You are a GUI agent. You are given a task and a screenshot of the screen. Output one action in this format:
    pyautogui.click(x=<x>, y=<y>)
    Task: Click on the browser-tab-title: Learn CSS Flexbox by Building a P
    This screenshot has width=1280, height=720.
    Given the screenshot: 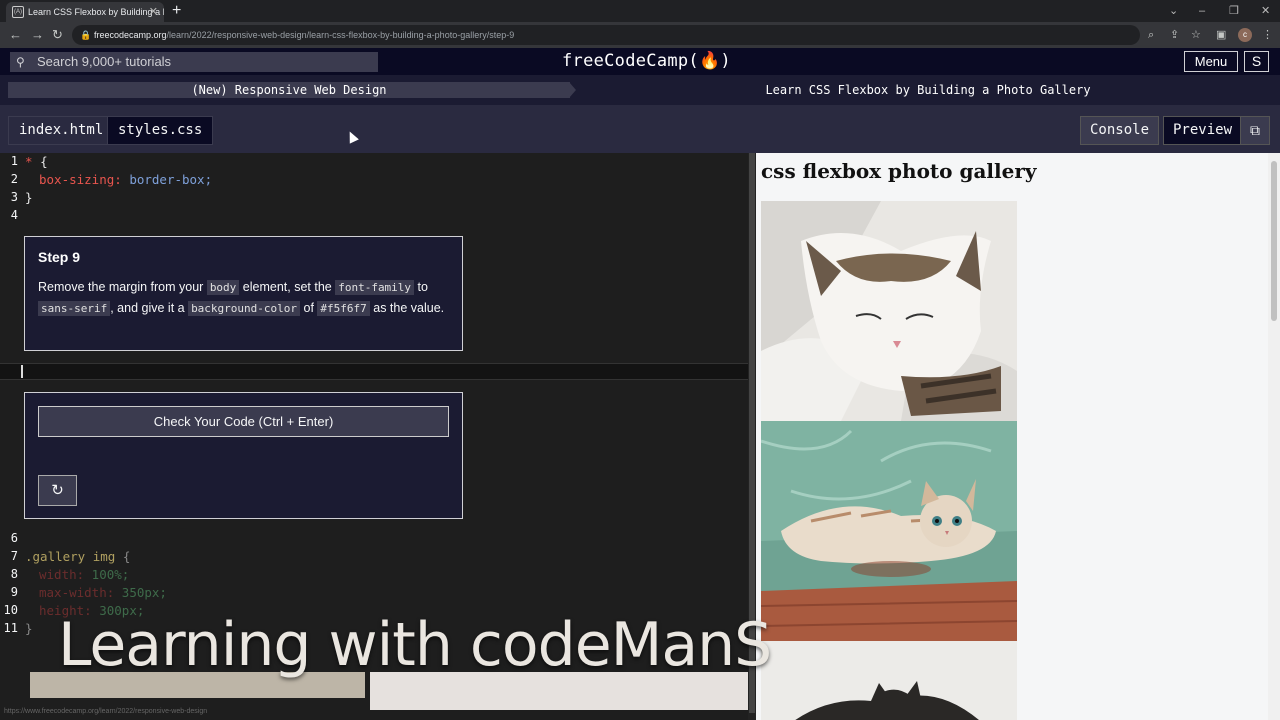 What is the action you would take?
    pyautogui.click(x=96, y=12)
    